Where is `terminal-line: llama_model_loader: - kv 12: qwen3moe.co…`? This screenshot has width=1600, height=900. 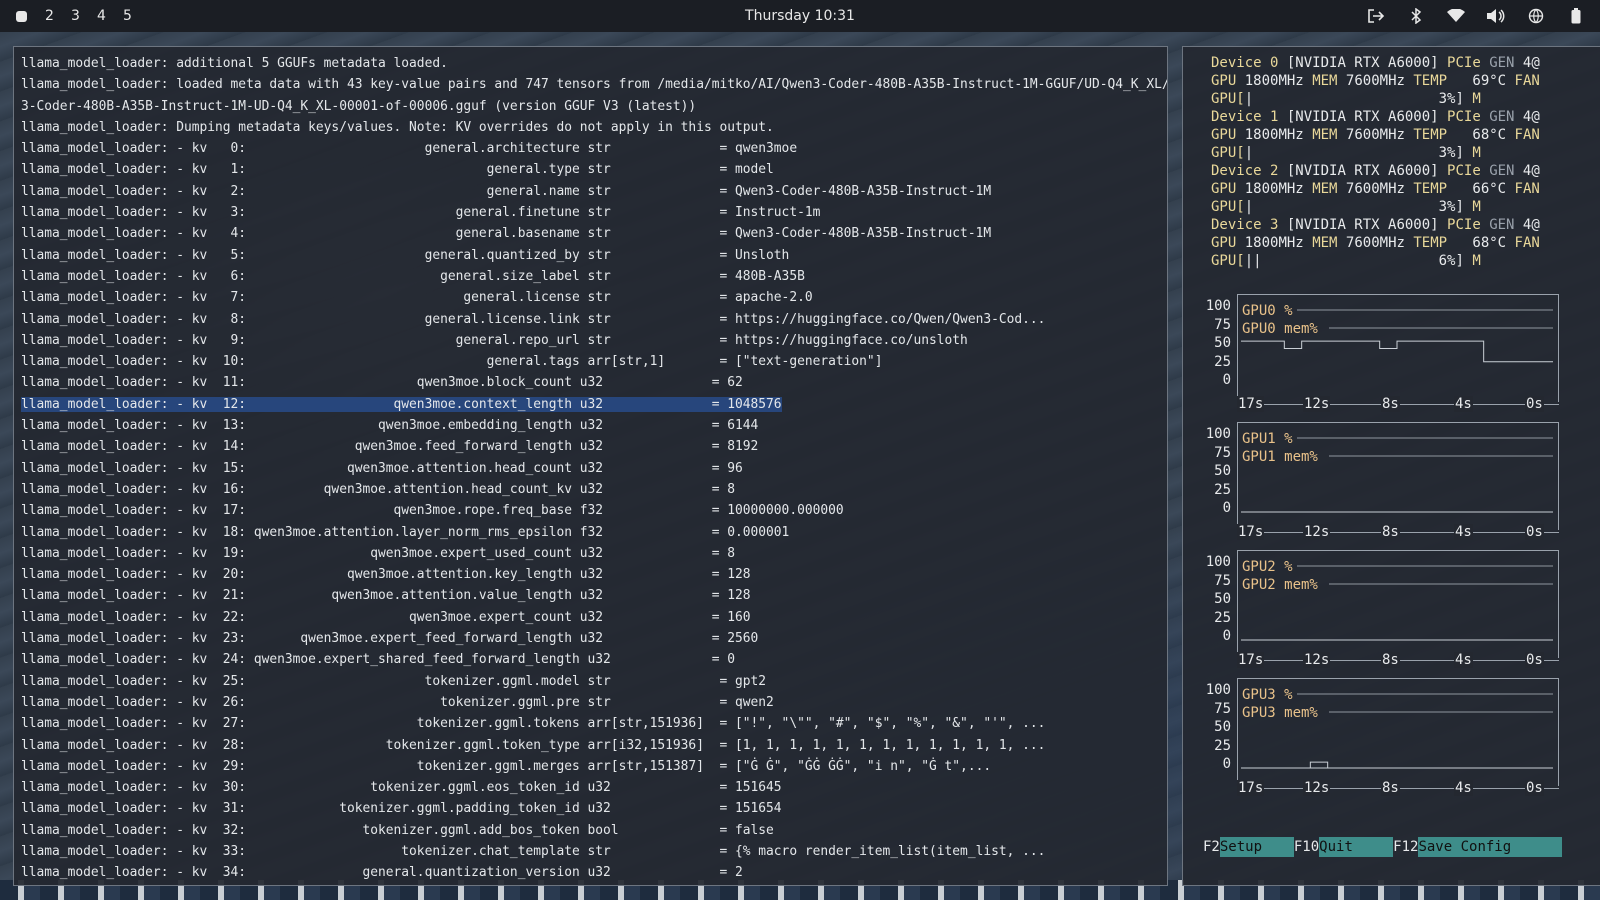
terminal-line: llama_model_loader: - kv 12: qwen3moe.co… is located at coordinates (594, 404).